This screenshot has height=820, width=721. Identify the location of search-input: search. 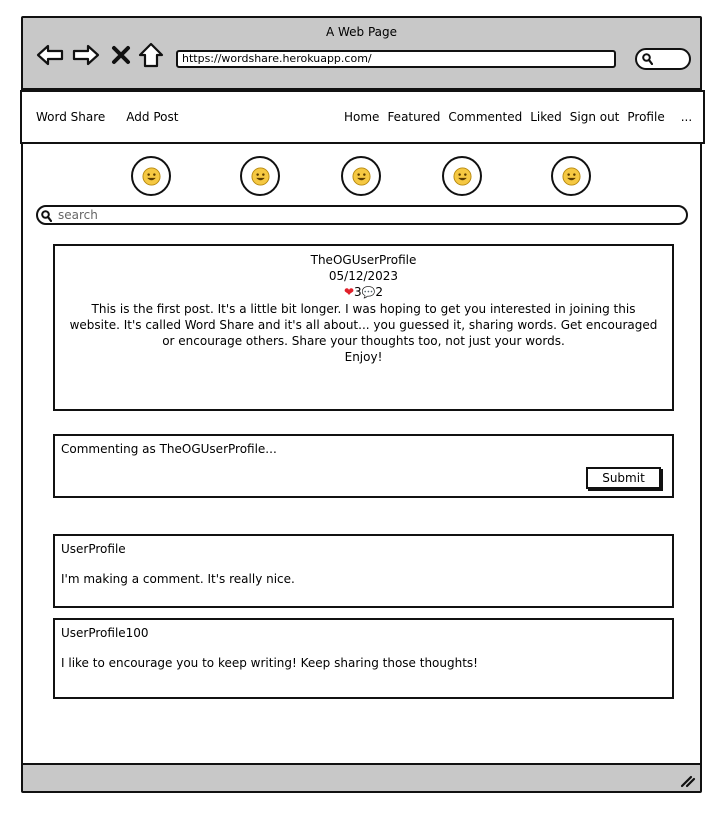
(362, 215).